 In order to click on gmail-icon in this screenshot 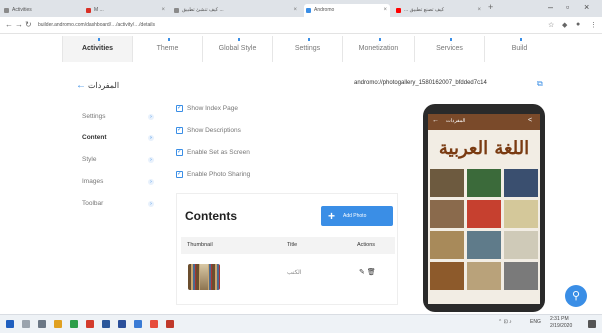, I will do `click(88, 10)`.